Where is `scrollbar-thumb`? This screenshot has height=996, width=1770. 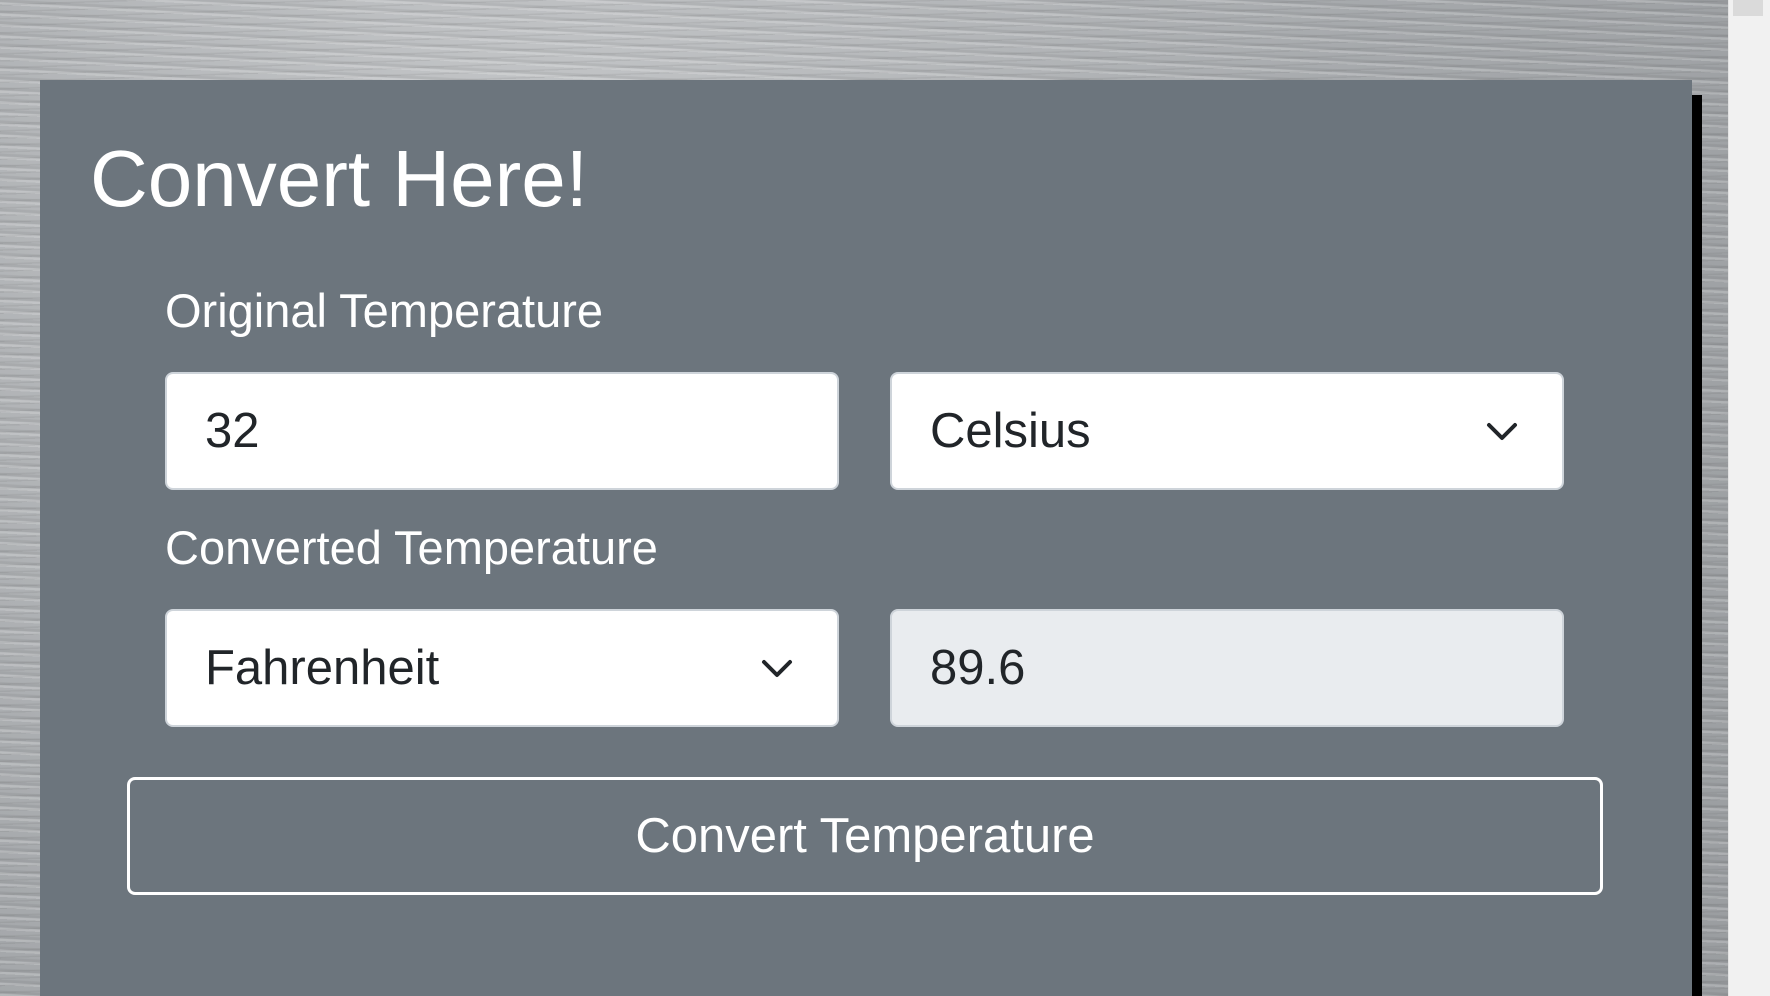
scrollbar-thumb is located at coordinates (1748, 8).